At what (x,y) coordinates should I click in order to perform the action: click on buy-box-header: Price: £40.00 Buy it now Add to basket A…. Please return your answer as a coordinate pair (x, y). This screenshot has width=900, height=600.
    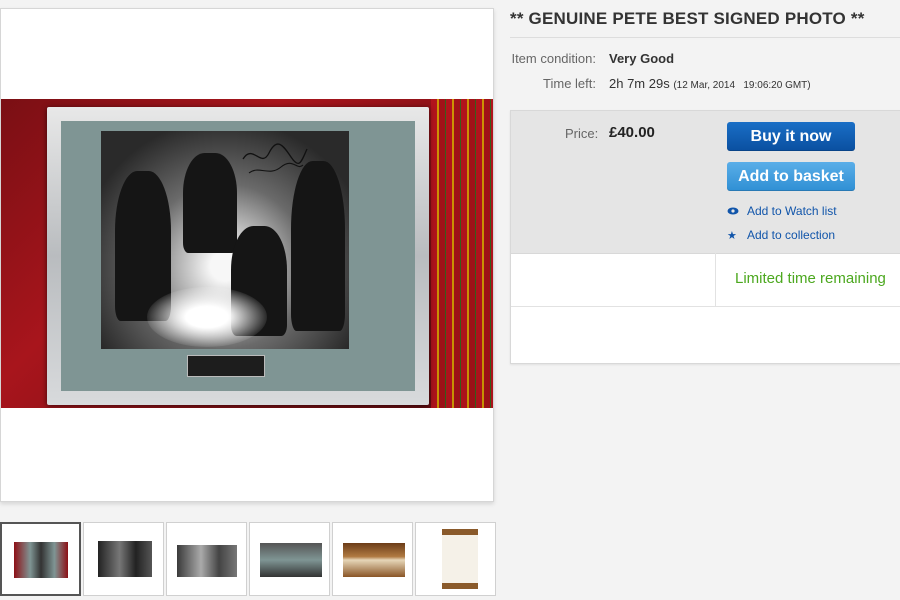
    Looking at the image, I should click on (705, 182).